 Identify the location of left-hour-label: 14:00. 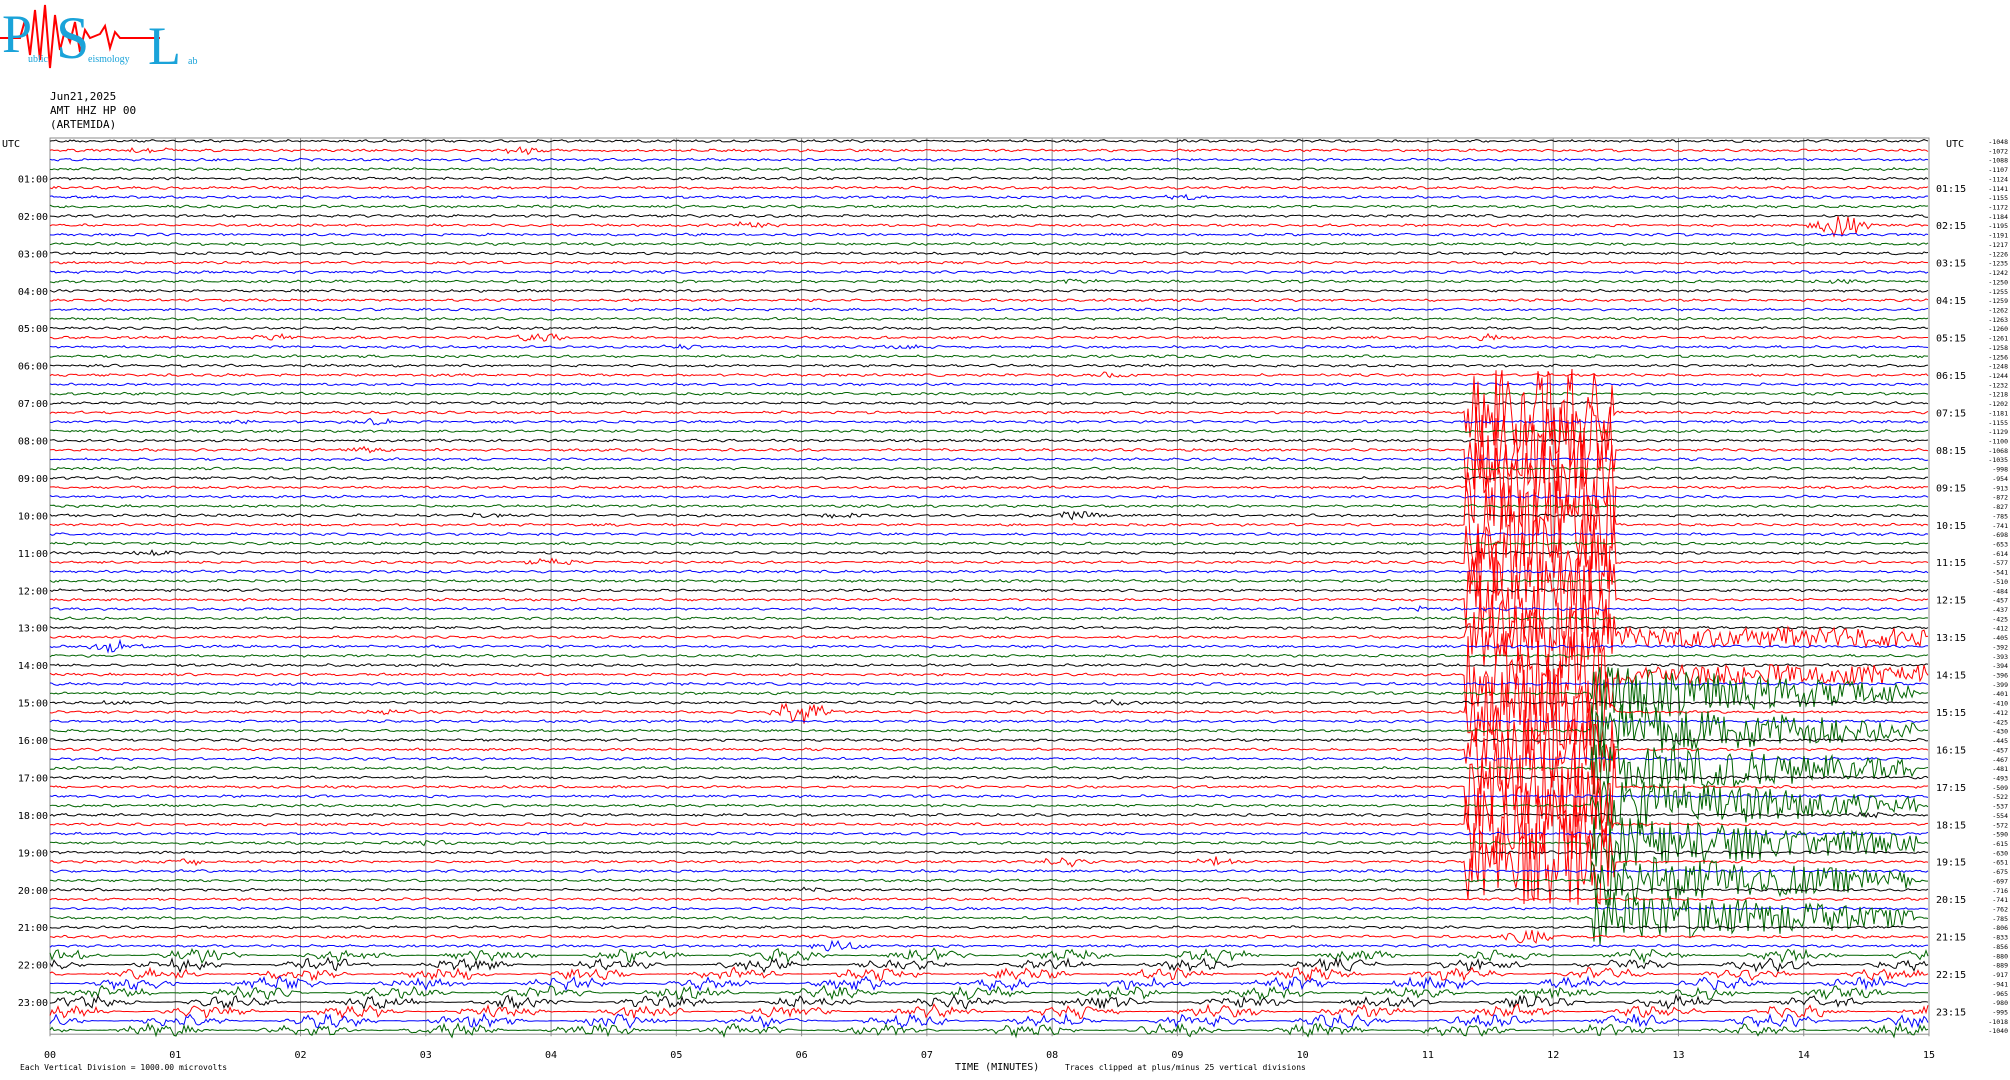
(33, 666).